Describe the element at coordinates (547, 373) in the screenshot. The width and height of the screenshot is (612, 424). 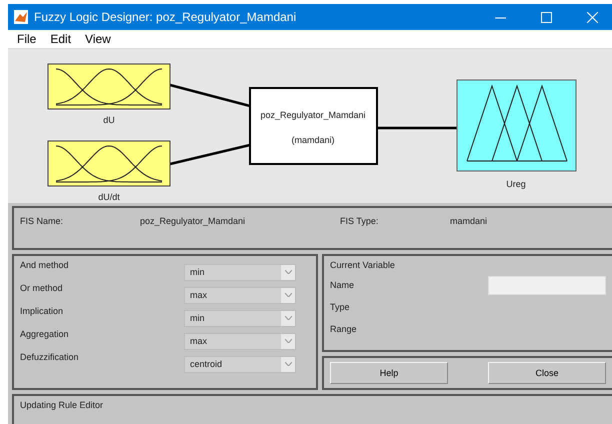
I see `dialog-button: Close` at that location.